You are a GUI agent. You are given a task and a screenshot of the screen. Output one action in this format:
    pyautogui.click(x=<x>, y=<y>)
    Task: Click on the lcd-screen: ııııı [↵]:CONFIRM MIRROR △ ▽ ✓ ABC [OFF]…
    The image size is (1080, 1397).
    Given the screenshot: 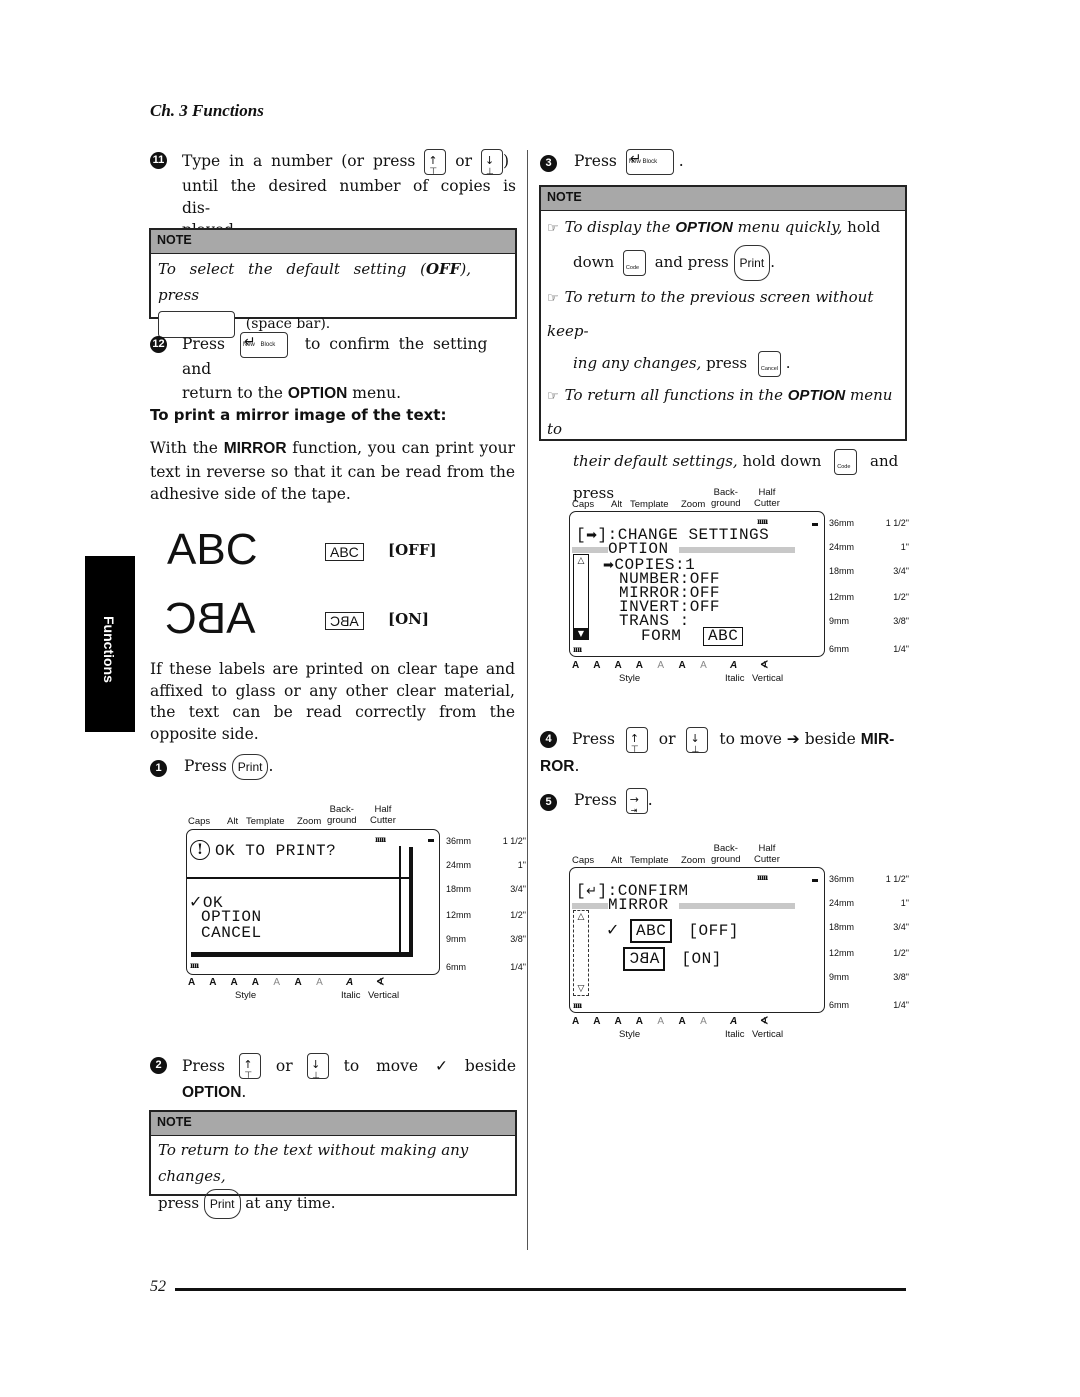 What is the action you would take?
    pyautogui.click(x=697, y=940)
    